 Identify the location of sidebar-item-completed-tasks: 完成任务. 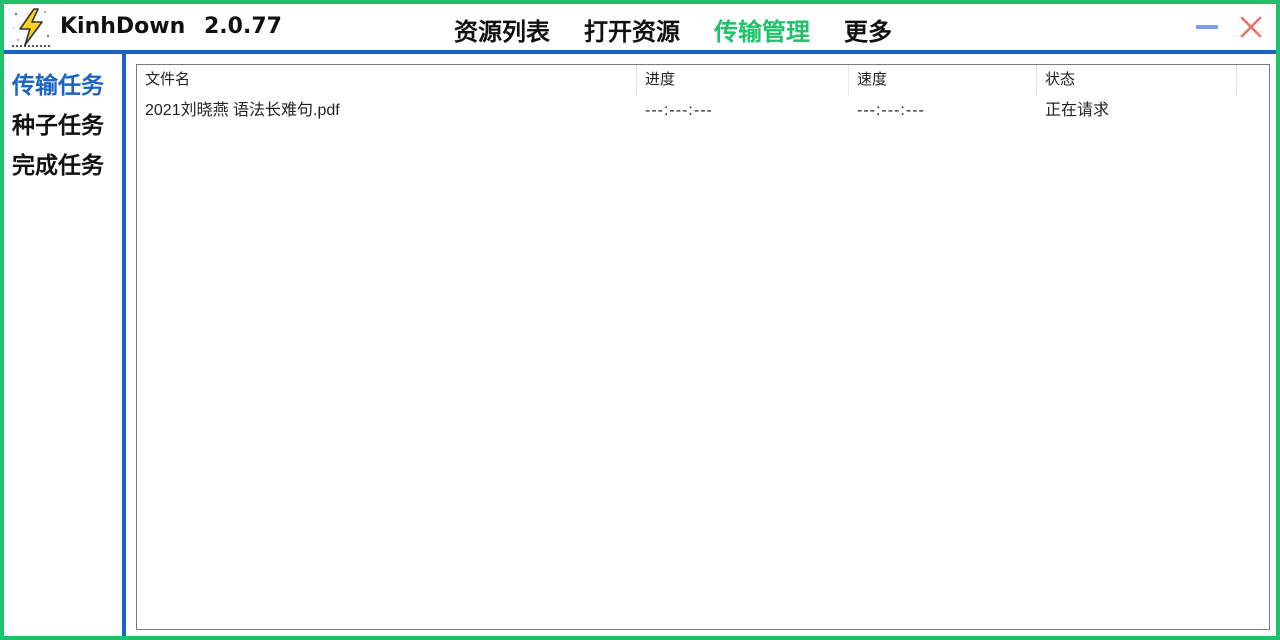
(58, 163).